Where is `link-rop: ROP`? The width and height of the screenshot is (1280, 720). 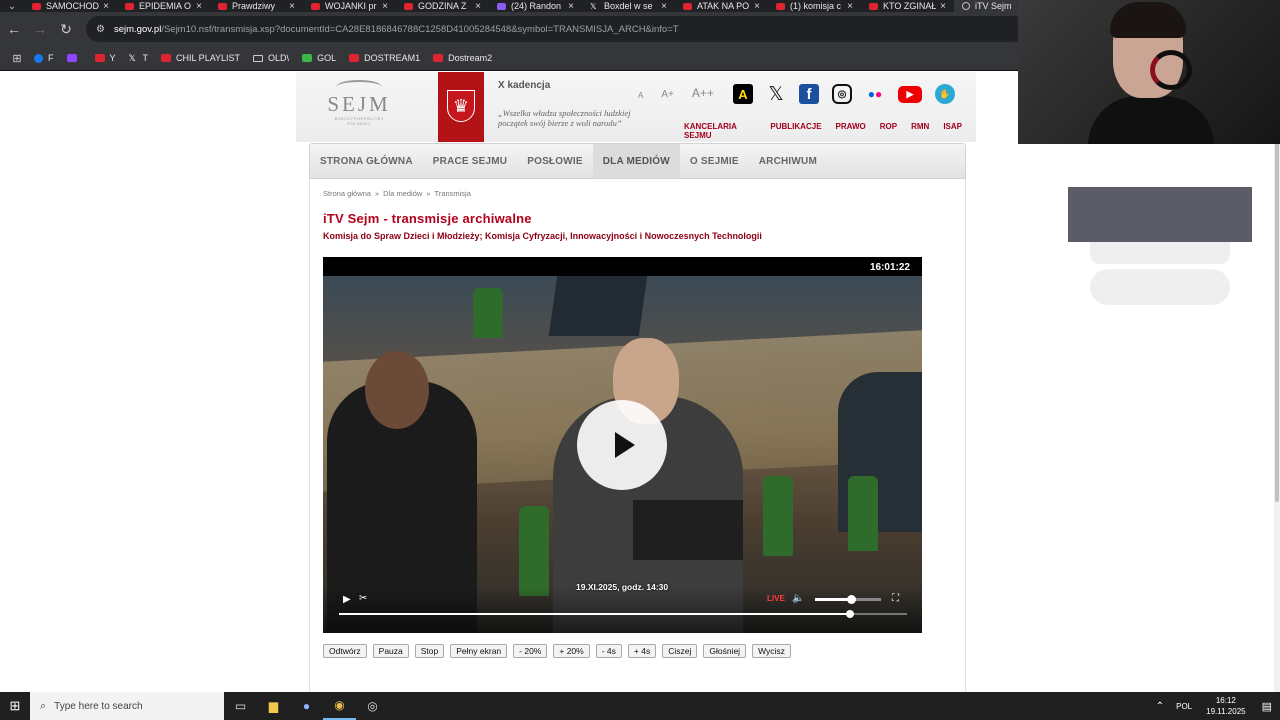 link-rop: ROP is located at coordinates (888, 131).